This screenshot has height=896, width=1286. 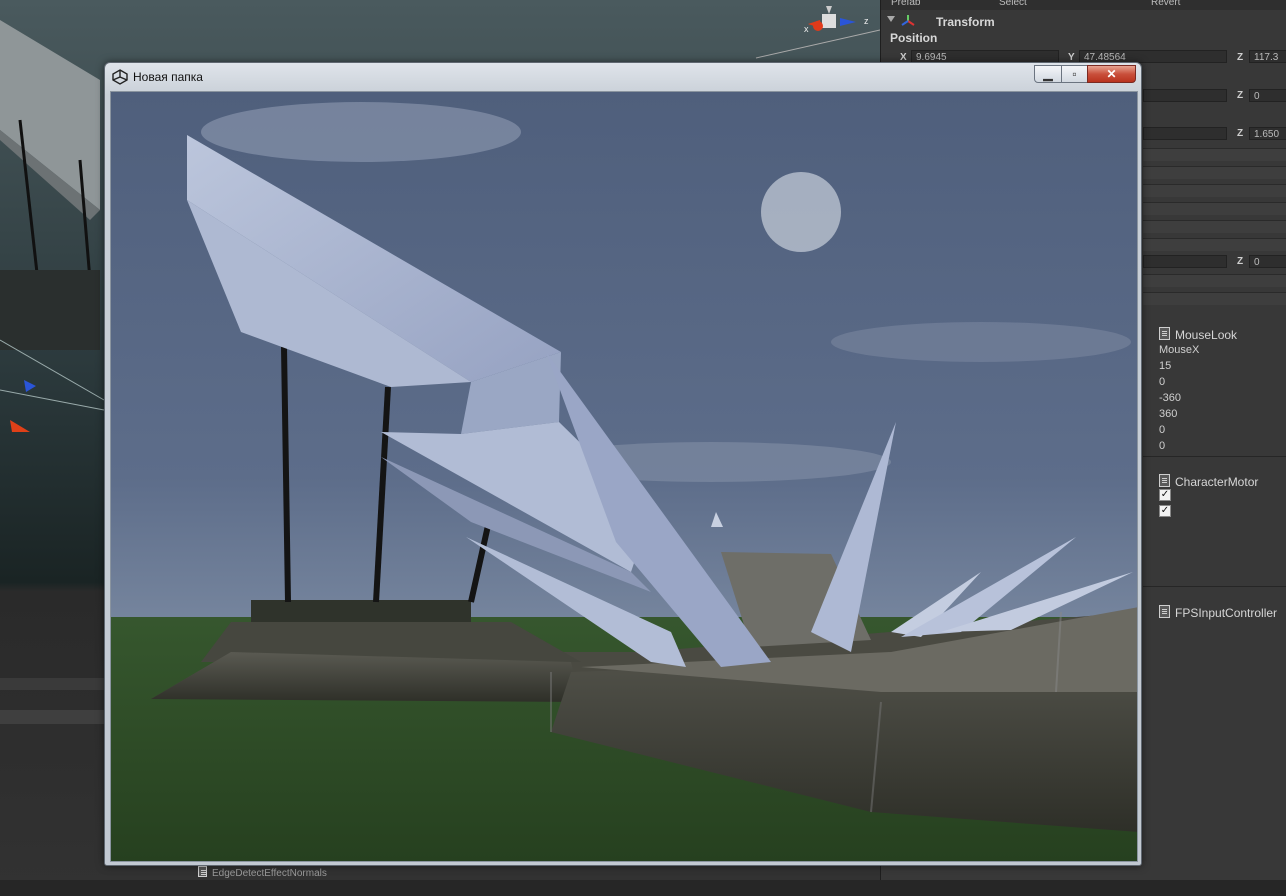 I want to click on charactermotor-component-title: CharacterMotor, so click(x=1208, y=481).